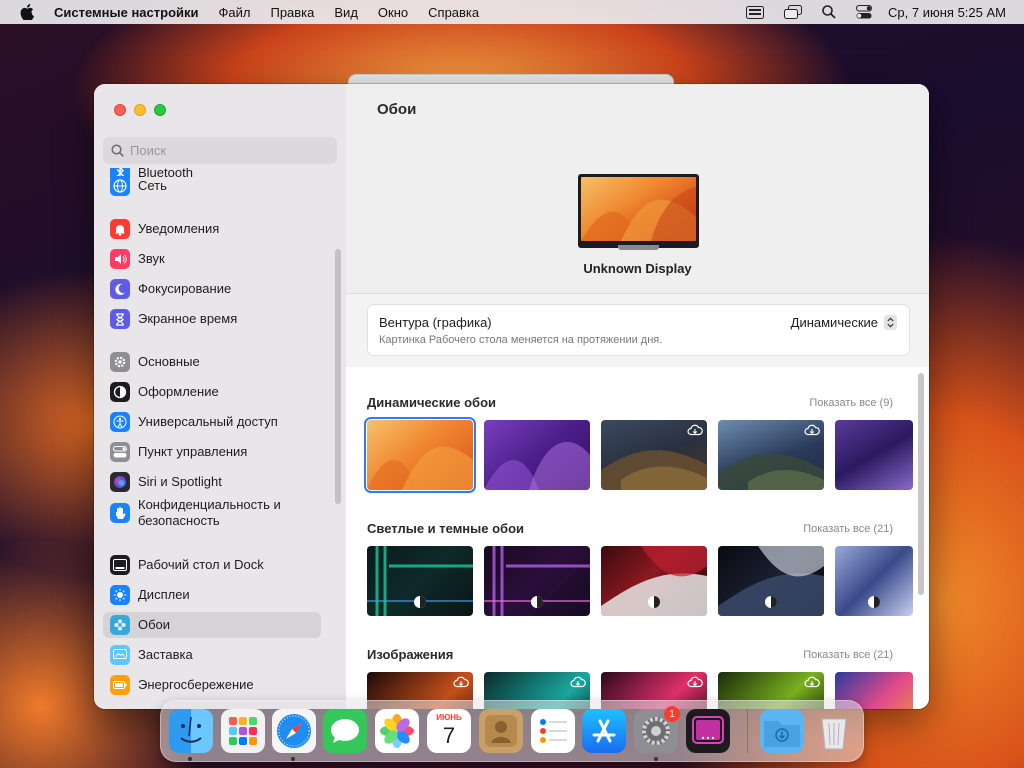 The width and height of the screenshot is (1024, 768). I want to click on sidebar-item-notifications: Уведомления, so click(212, 229).